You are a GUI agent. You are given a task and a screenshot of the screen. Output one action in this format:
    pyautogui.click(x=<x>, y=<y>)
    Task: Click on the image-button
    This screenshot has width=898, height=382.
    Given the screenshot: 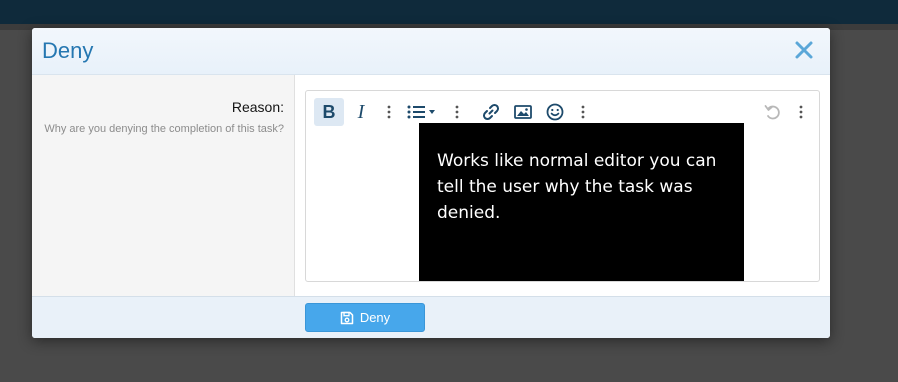 What is the action you would take?
    pyautogui.click(x=523, y=112)
    